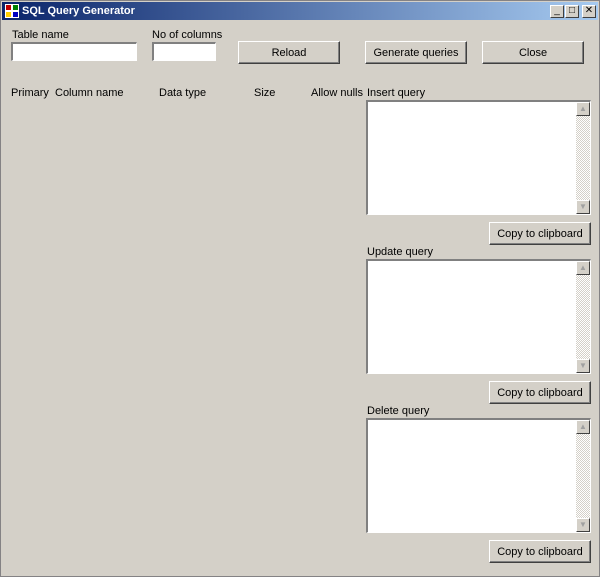 Image resolution: width=600 pixels, height=577 pixels. I want to click on columns-count-input, so click(184, 51).